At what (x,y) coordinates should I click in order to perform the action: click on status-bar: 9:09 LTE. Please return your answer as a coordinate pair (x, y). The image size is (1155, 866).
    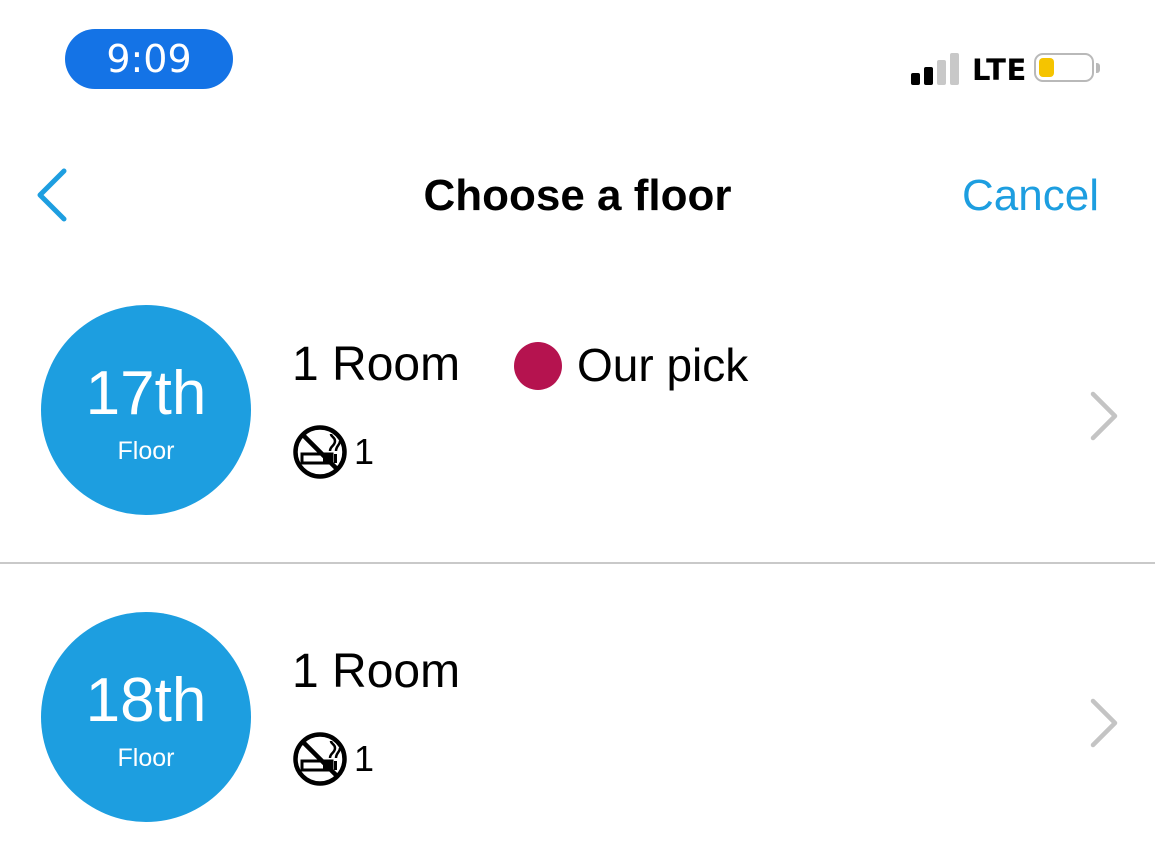
    Looking at the image, I should click on (577, 55).